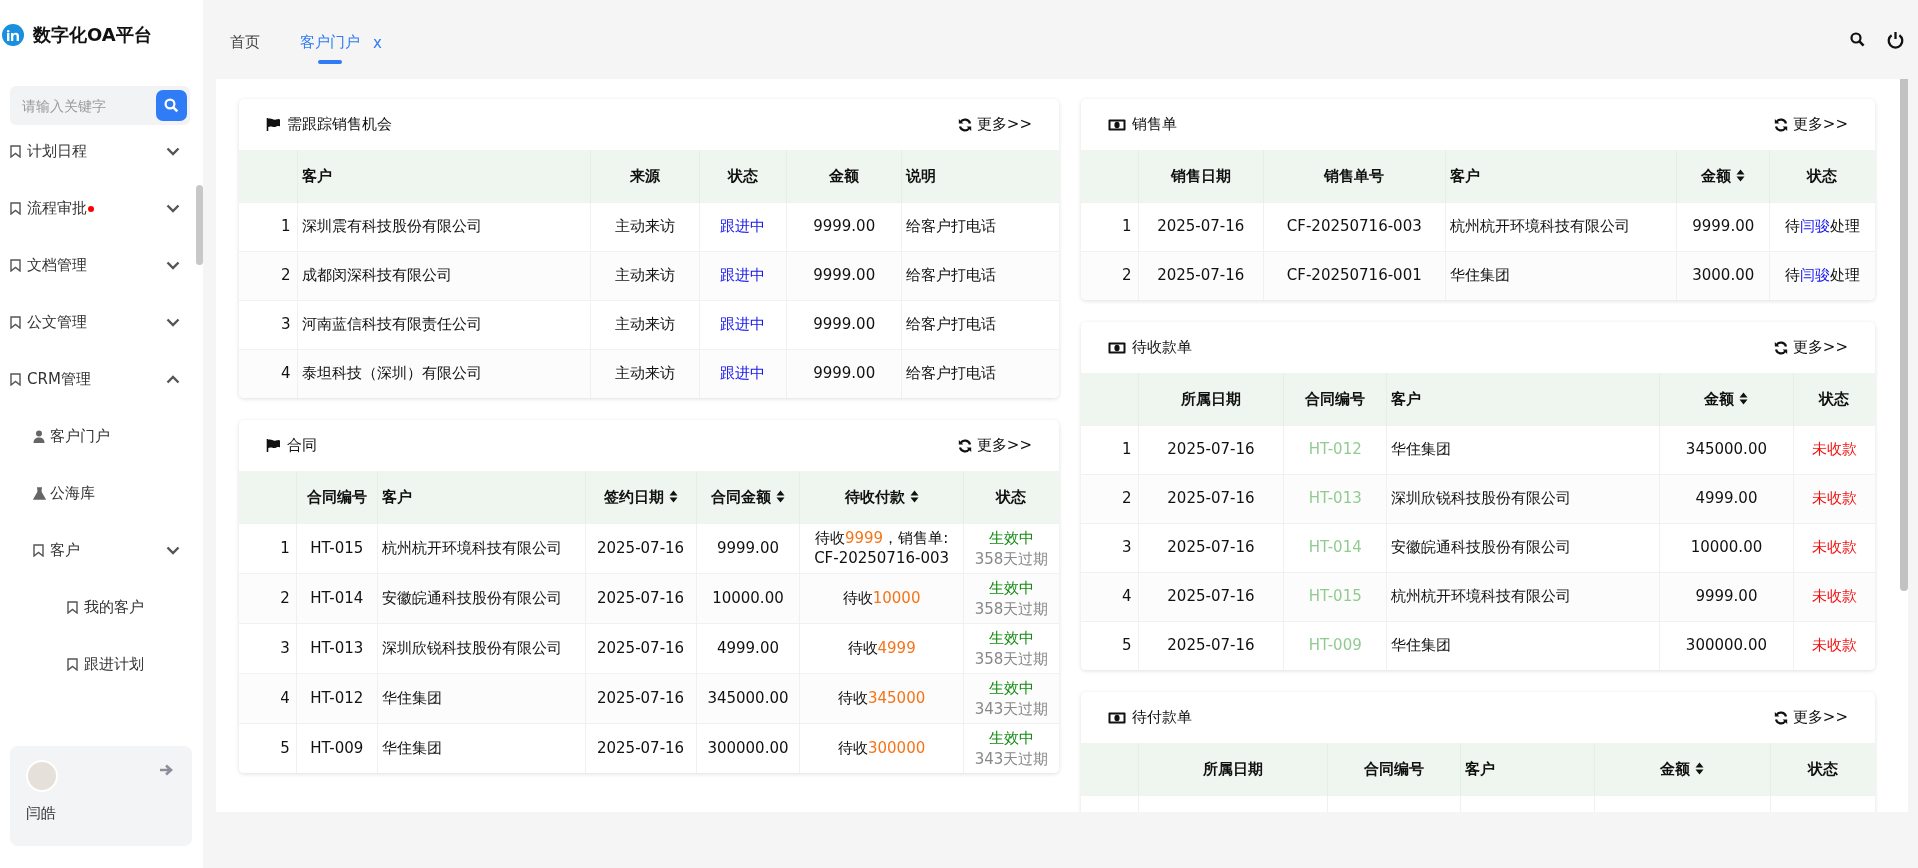  What do you see at coordinates (1354, 175) in the screenshot?
I see `column-header: 销售单号` at bounding box center [1354, 175].